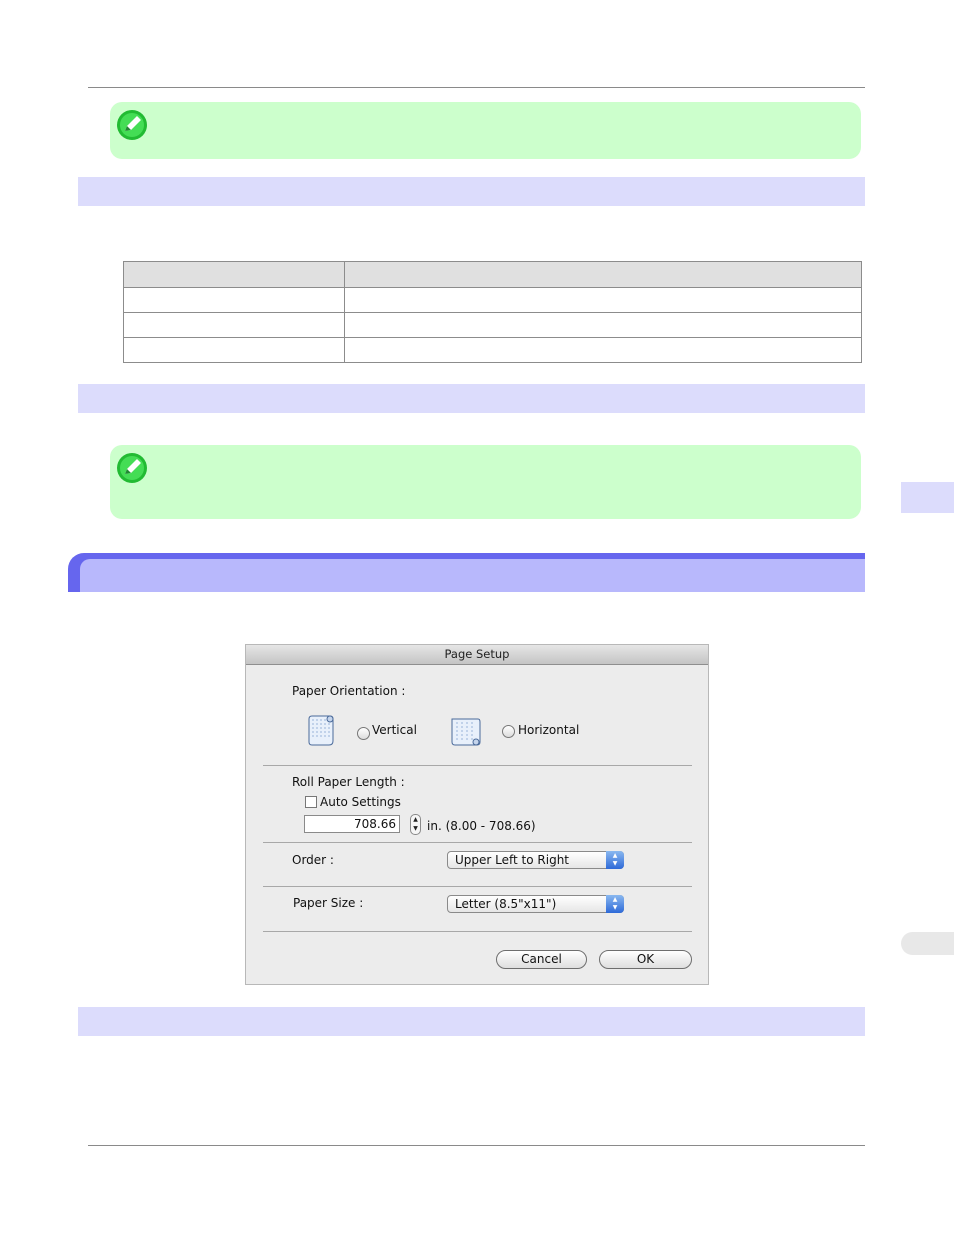  Describe the element at coordinates (349, 691) in the screenshot. I see `paper-orientation-label: Paper Orientation :` at that location.